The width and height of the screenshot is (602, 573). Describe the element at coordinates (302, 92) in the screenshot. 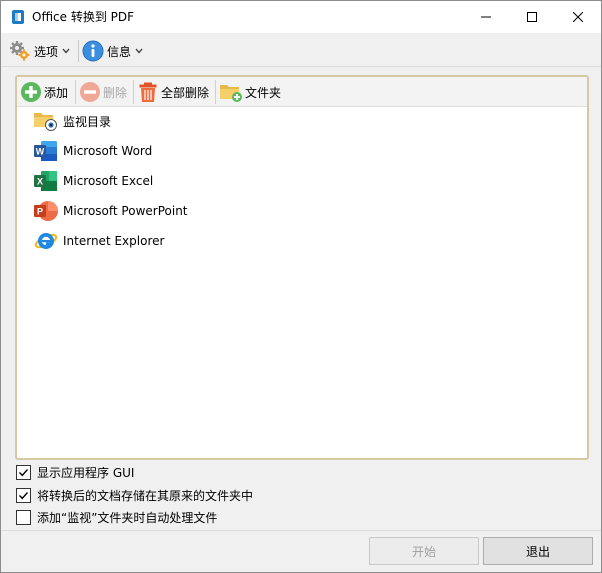

I see `panel-toolbar: 添加 删除 全部删除 文件夹` at that location.